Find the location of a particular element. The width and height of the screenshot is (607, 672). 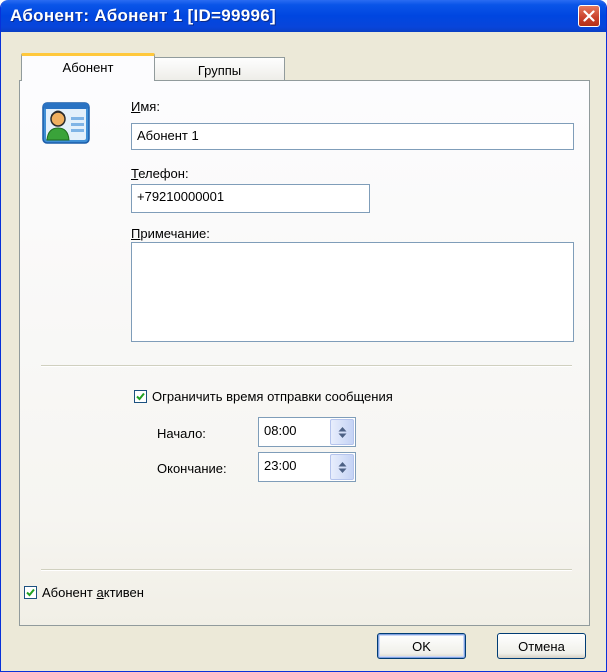

end-time-spinner: 23:00 is located at coordinates (307, 467).